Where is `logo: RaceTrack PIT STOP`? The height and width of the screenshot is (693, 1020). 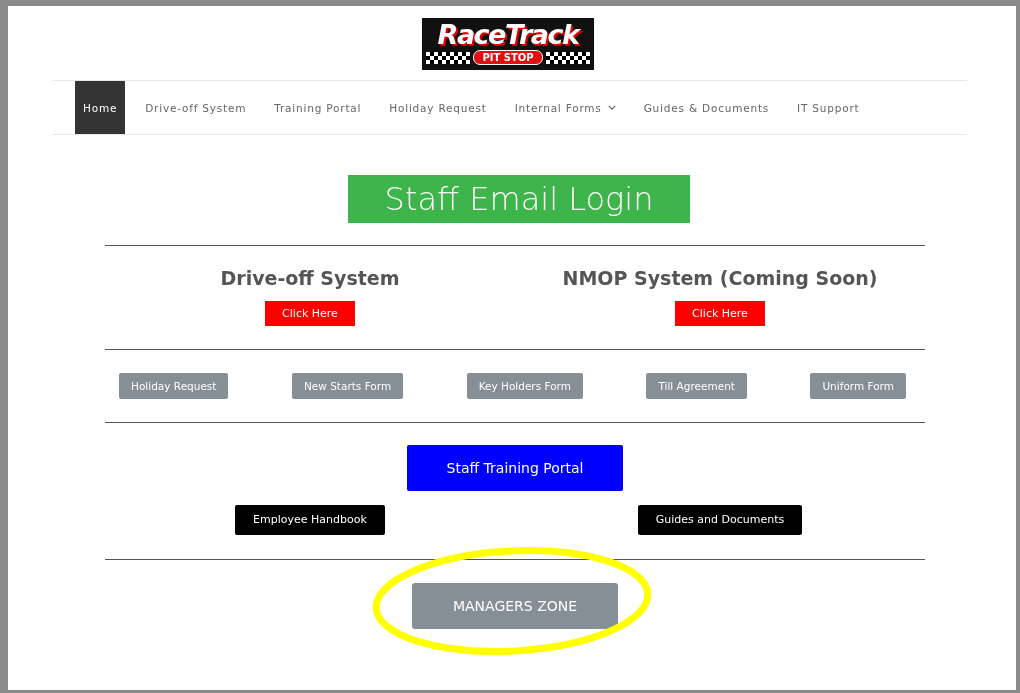 logo: RaceTrack PIT STOP is located at coordinates (508, 44).